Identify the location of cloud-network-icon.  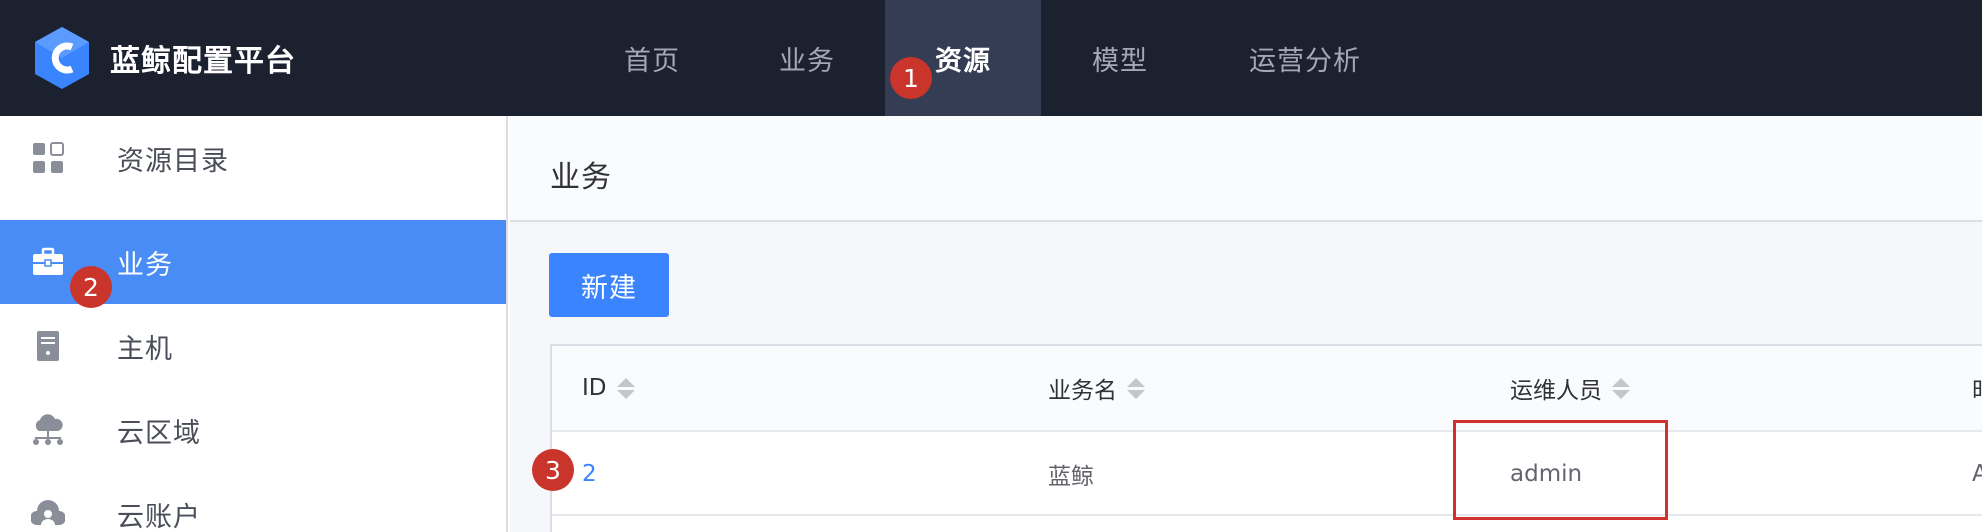
(48, 430).